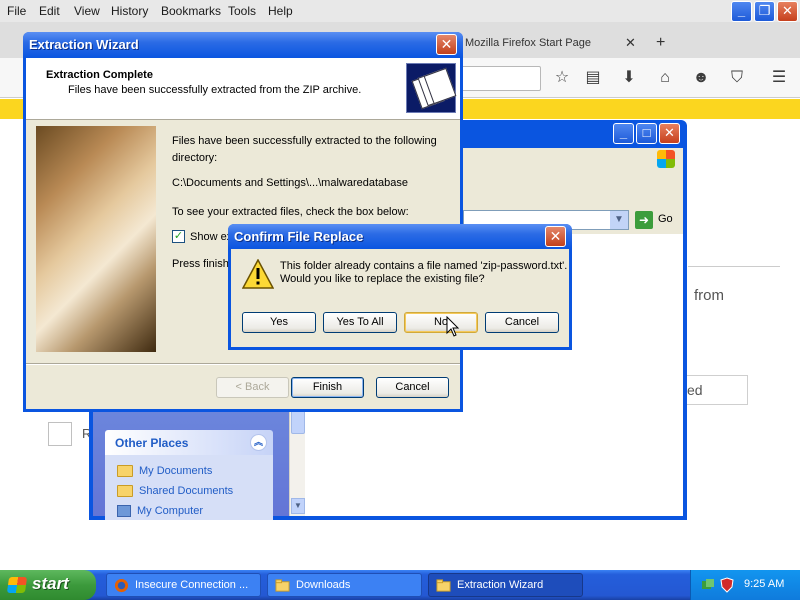  What do you see at coordinates (211, 237) in the screenshot?
I see `show-files-label: Show ex` at bounding box center [211, 237].